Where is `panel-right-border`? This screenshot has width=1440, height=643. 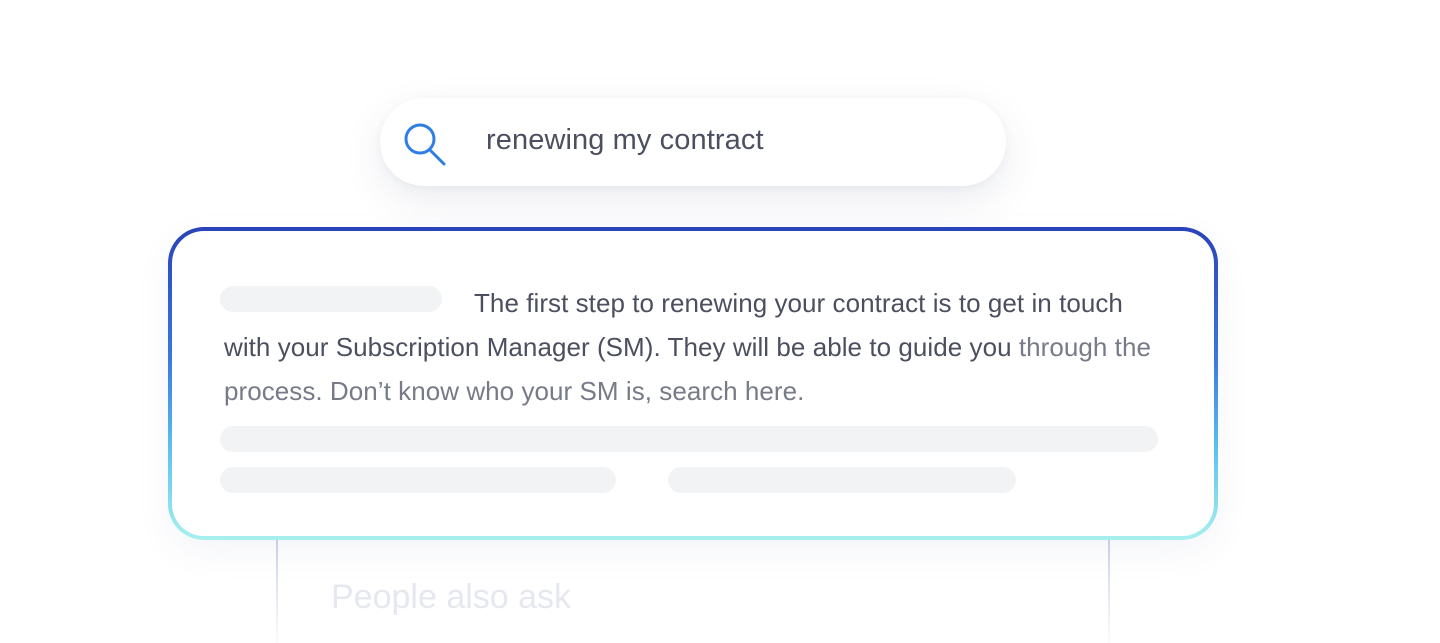
panel-right-border is located at coordinates (1109, 586).